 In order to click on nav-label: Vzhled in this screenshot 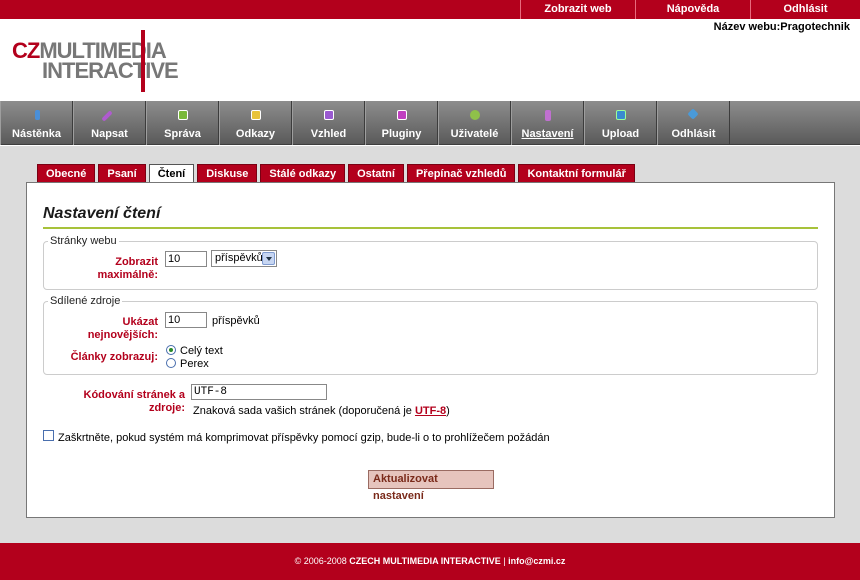, I will do `click(328, 134)`.